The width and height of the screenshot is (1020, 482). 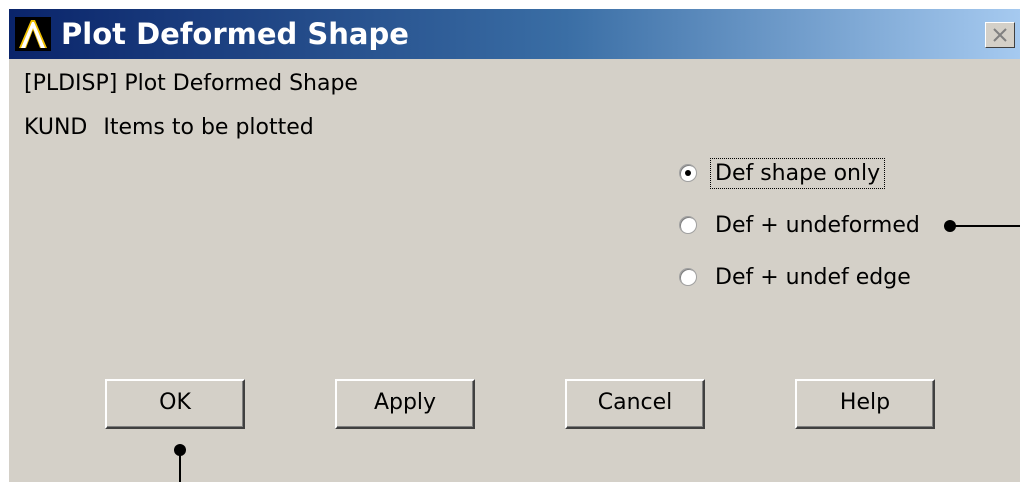 I want to click on window-title: Plot Deformed Shape, so click(x=235, y=34).